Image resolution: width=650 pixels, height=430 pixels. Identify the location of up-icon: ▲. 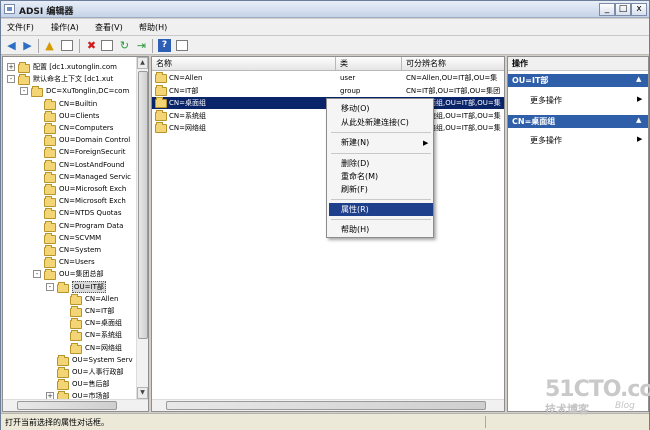
(49, 45).